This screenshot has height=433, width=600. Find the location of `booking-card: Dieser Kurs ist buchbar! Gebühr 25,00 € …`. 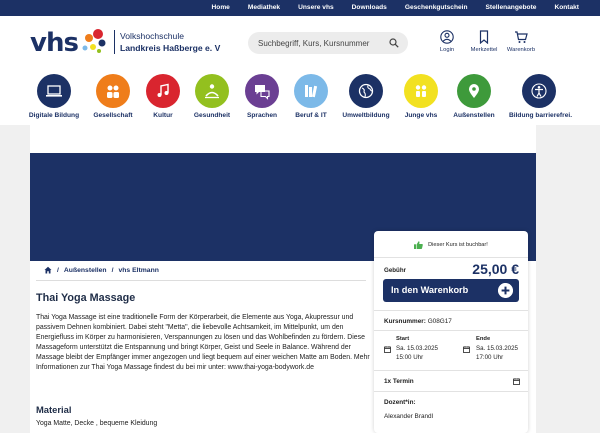

booking-card: Dieser Kurs ist buchbar! Gebühr 25,00 € … is located at coordinates (451, 332).